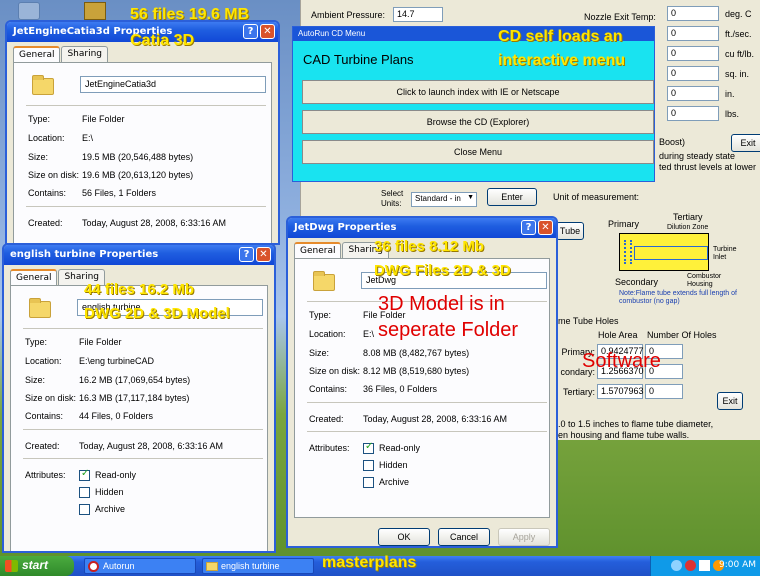  Describe the element at coordinates (470, 197) in the screenshot. I see `chevron-down-icon: ▼` at that location.